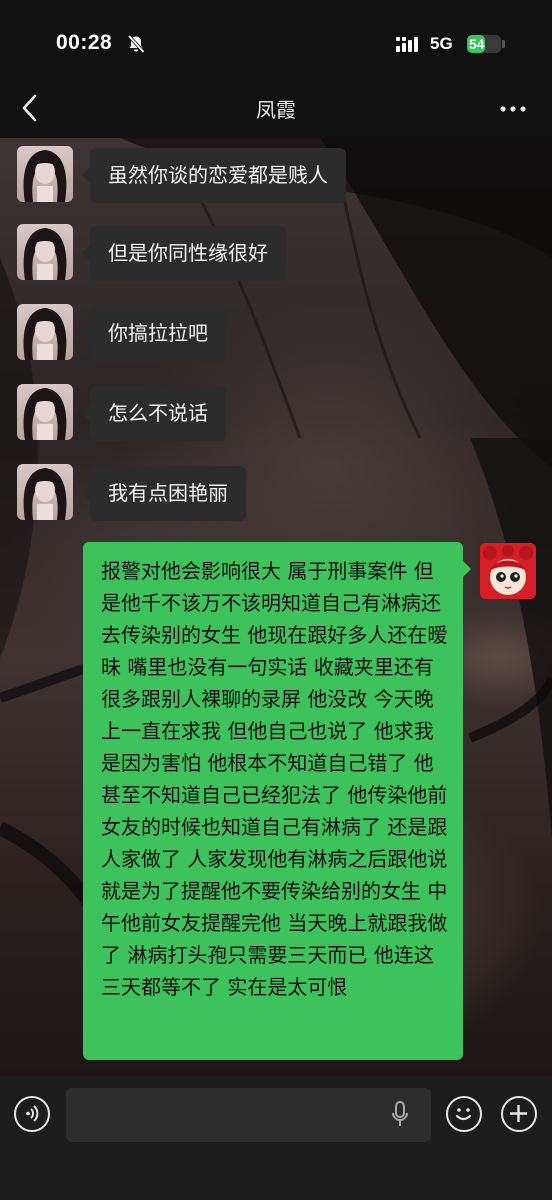  What do you see at coordinates (248, 1115) in the screenshot?
I see `message-input` at bounding box center [248, 1115].